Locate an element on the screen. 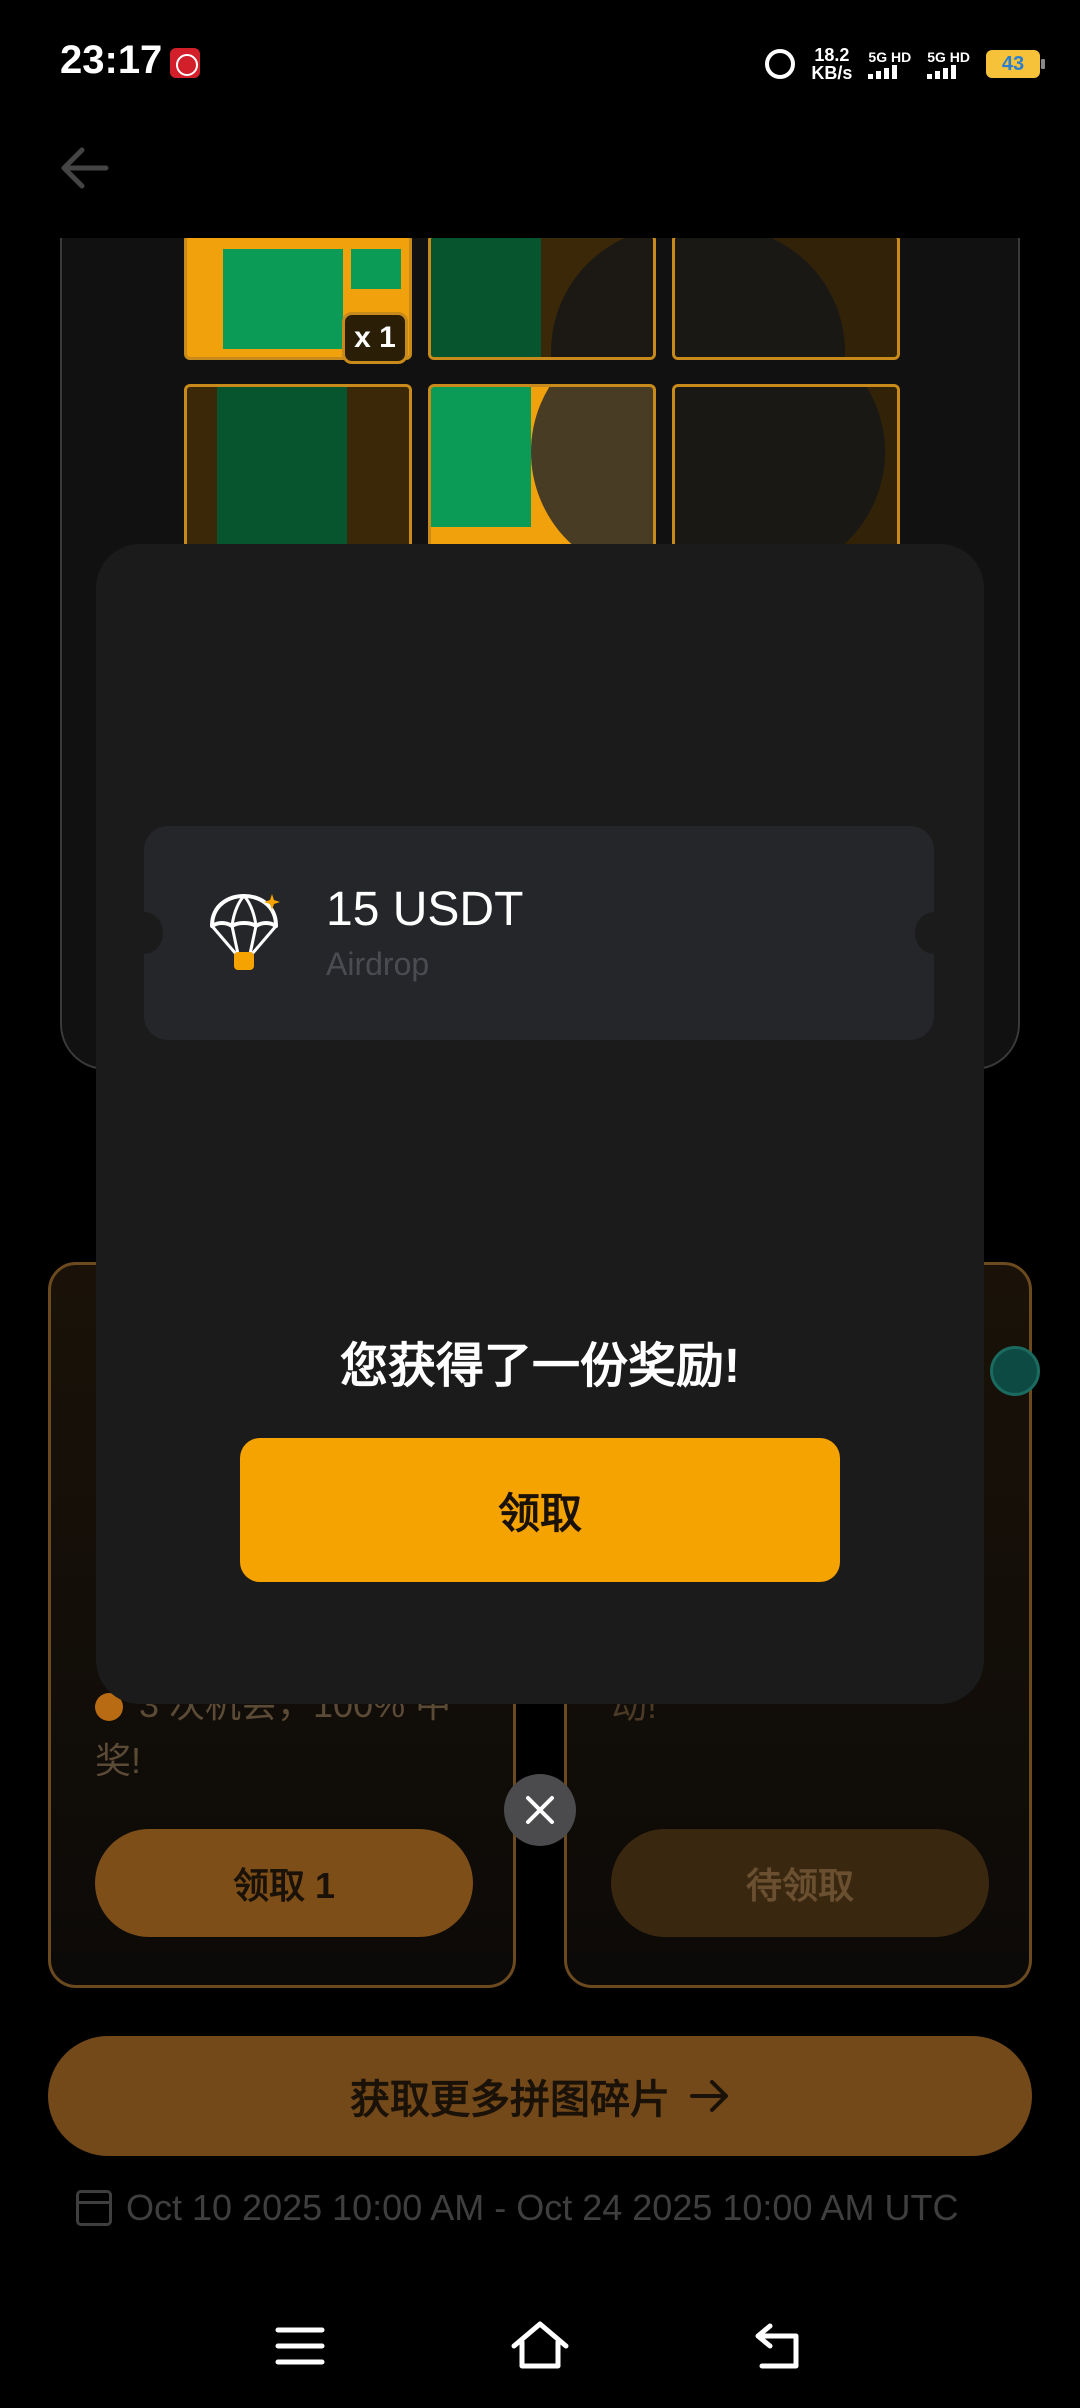 The image size is (1080, 2408). calendar-icon is located at coordinates (94, 2208).